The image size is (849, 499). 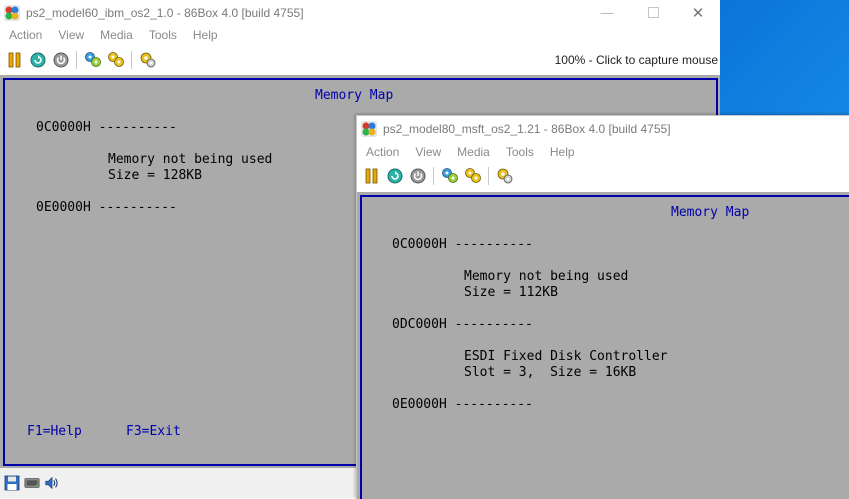 What do you see at coordinates (462, 324) in the screenshot?
I see `memory-address-line: 0DC000H ----------` at bounding box center [462, 324].